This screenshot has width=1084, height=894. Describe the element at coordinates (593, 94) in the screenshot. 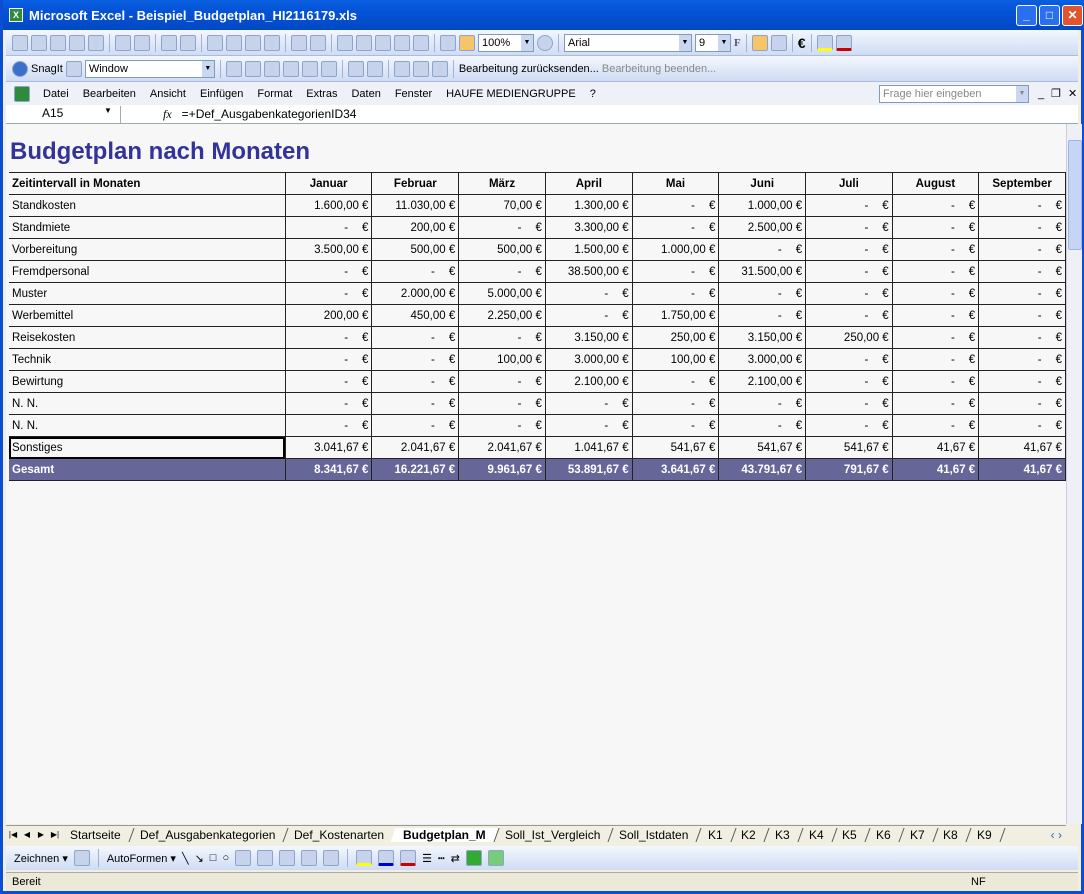

I see `menu-help: ?` at that location.